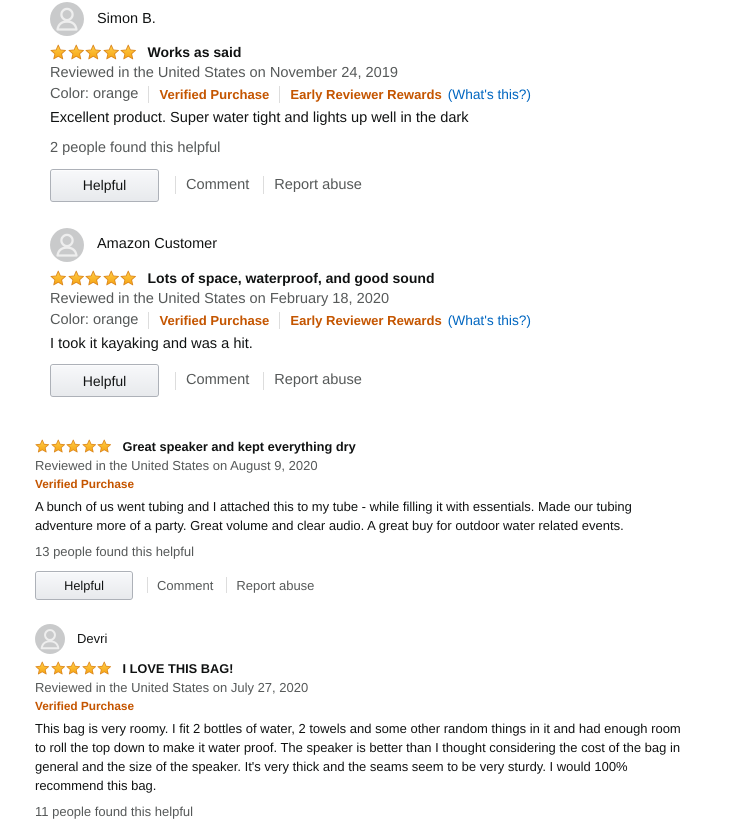 This screenshot has width=752, height=827. I want to click on review-text: A bunch of us went tubing and I attached this to my tube - while filling it with essentials. Made our tubing adventure more of a party. Great volume and clear audio. A great buy for outdoor water related events., so click(334, 516).